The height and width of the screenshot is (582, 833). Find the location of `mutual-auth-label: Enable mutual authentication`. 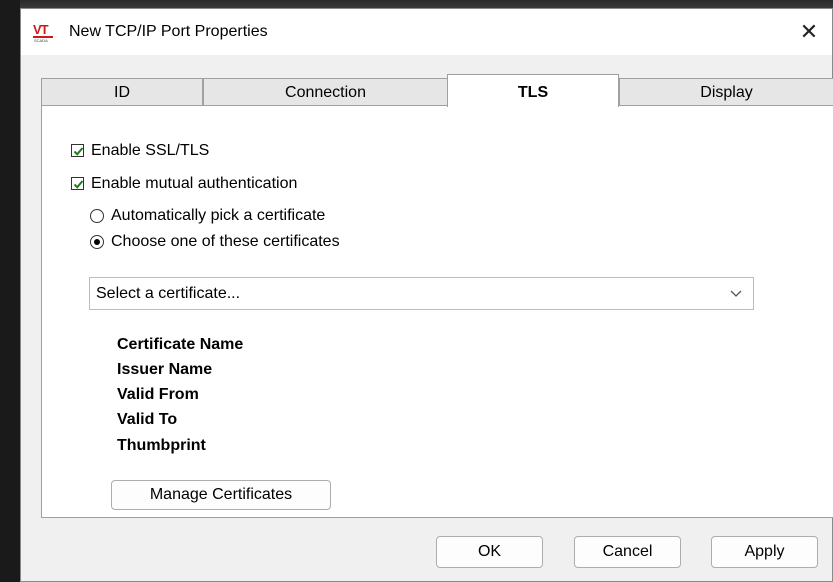

mutual-auth-label: Enable mutual authentication is located at coordinates (194, 183).